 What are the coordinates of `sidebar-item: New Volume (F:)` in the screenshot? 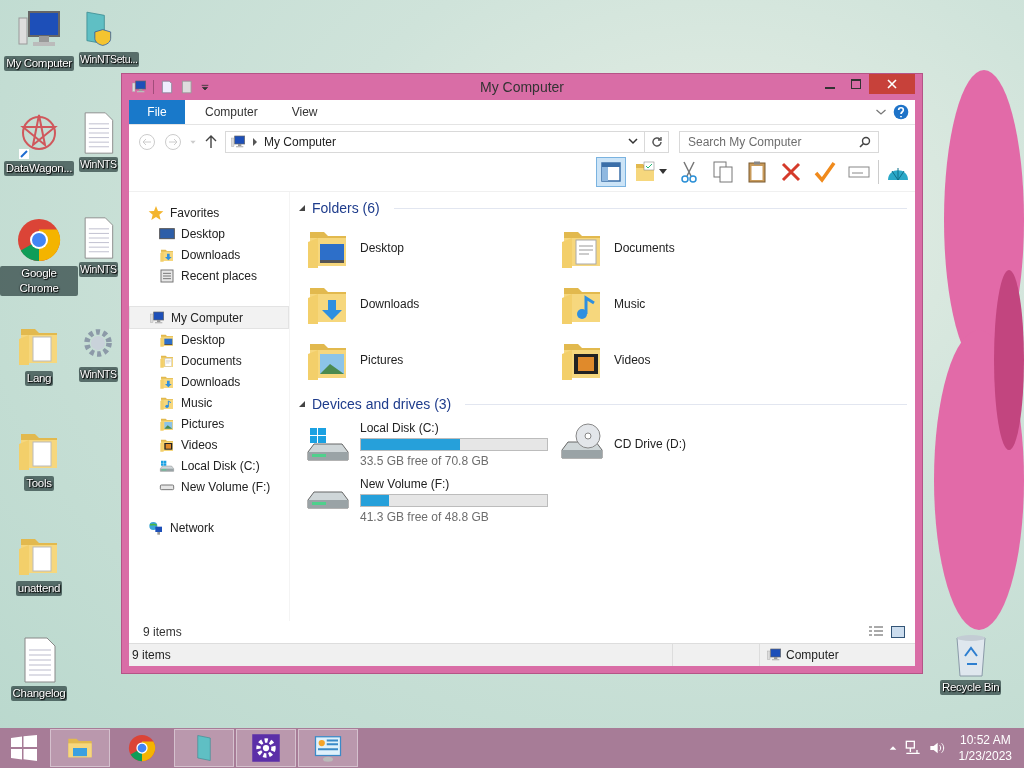 It's located at (209, 486).